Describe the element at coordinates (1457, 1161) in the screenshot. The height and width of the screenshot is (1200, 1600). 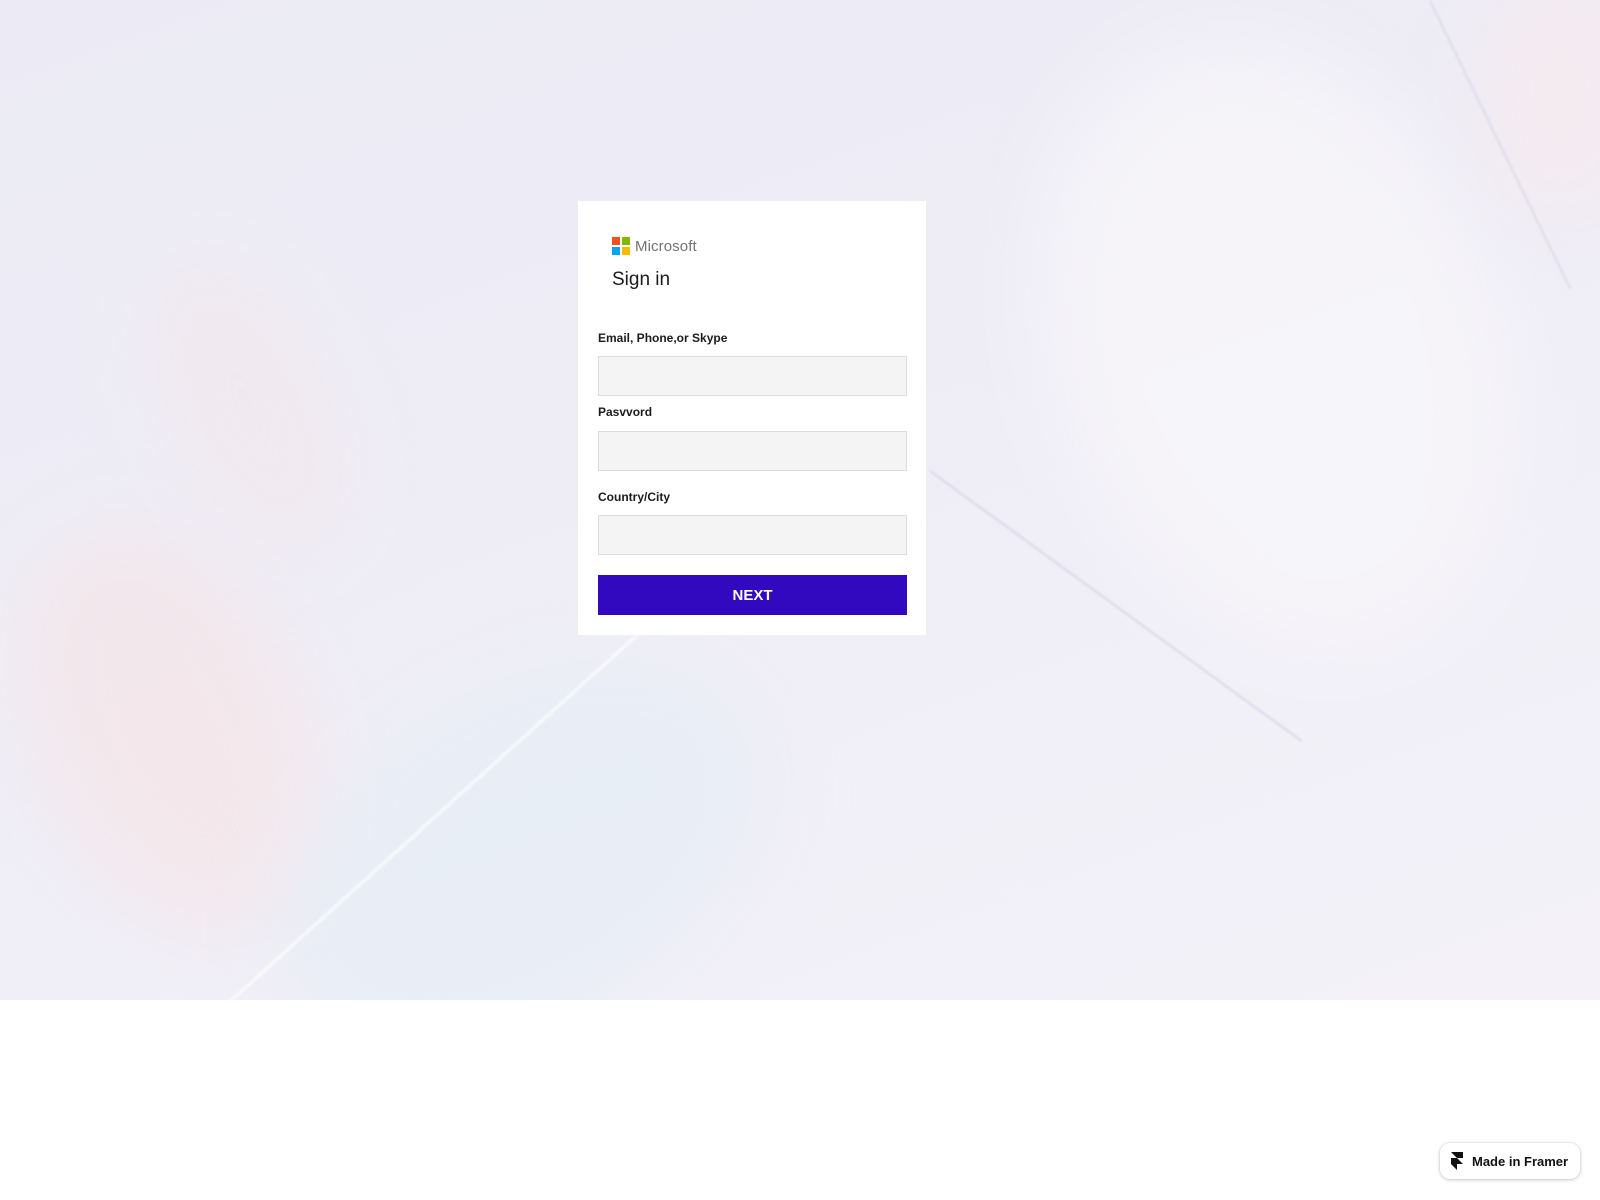
I see `framer-logo-icon` at that location.